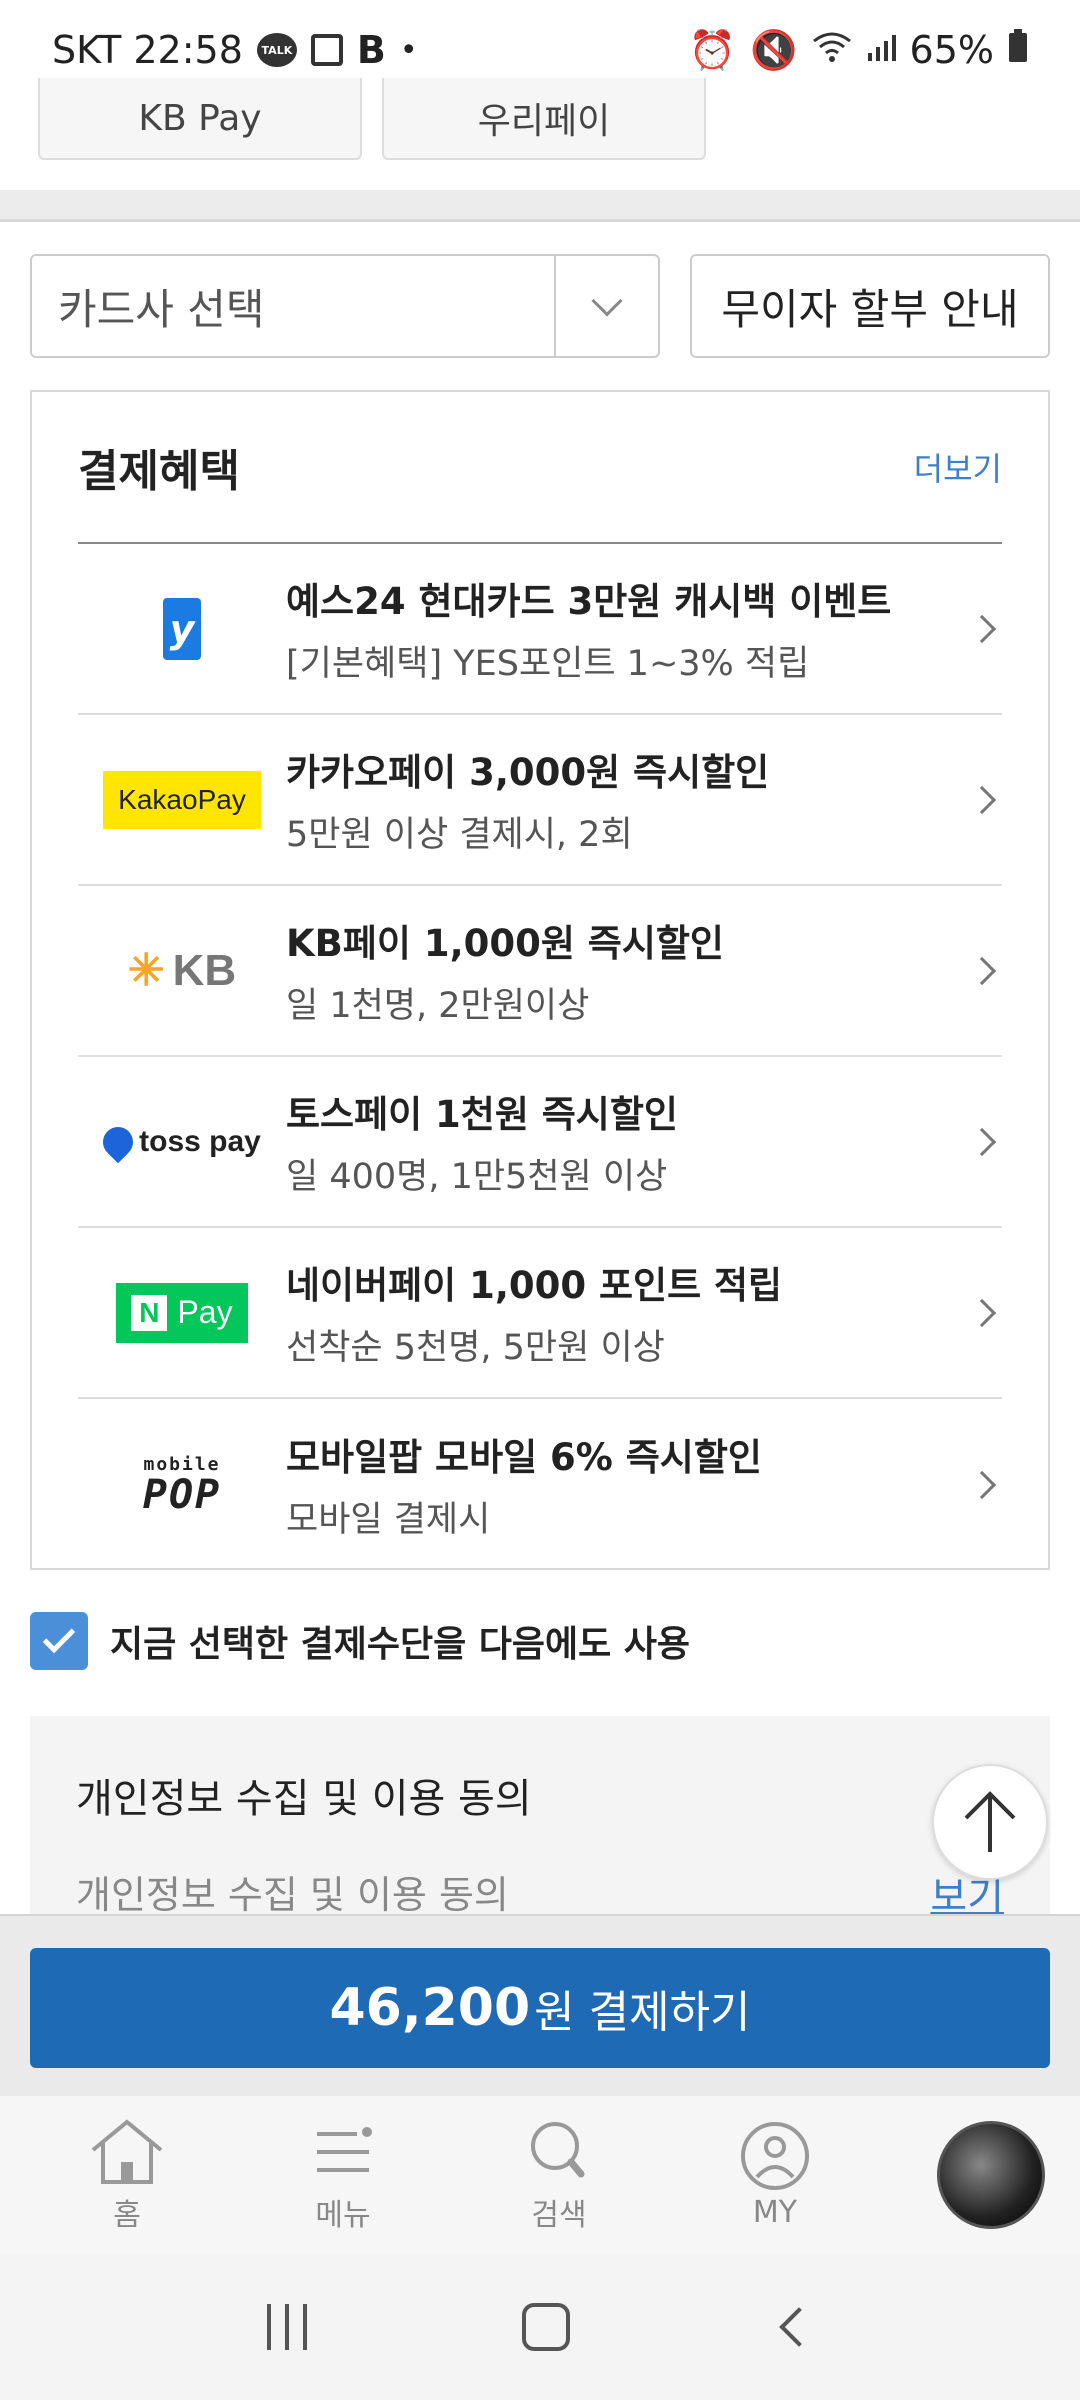  What do you see at coordinates (200, 119) in the screenshot?
I see `kb-pay-button: KB Pay` at bounding box center [200, 119].